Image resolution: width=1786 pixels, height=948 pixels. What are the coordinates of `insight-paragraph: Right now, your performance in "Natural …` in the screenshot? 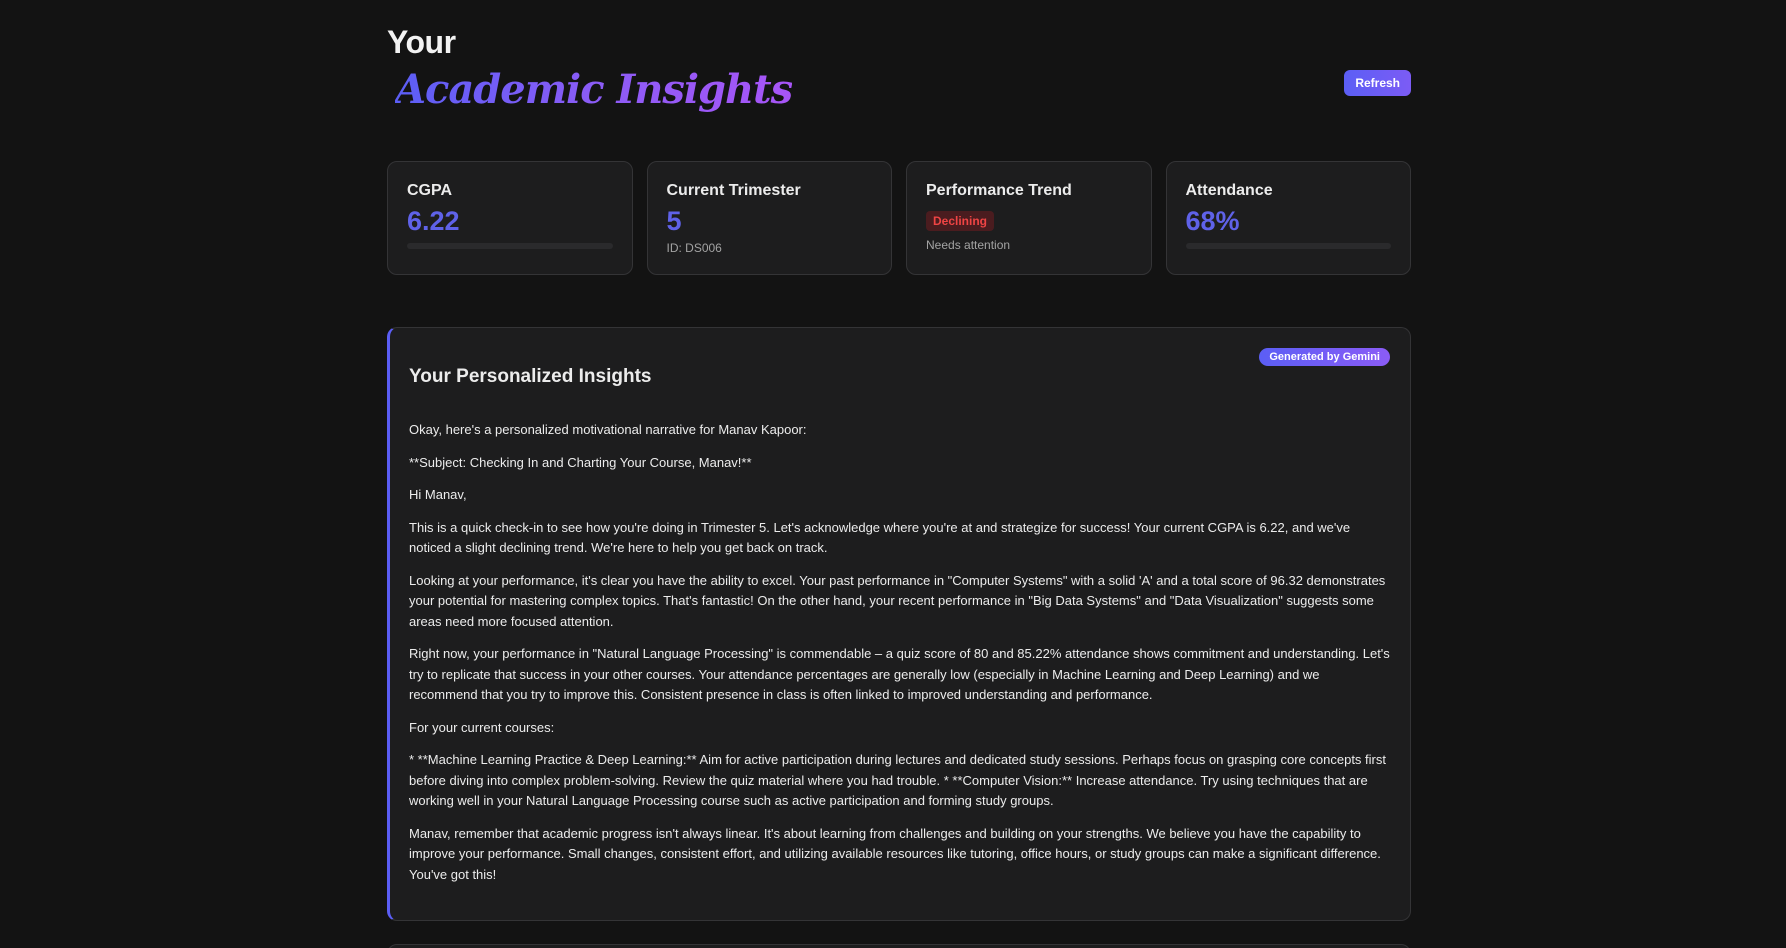 It's located at (899, 674).